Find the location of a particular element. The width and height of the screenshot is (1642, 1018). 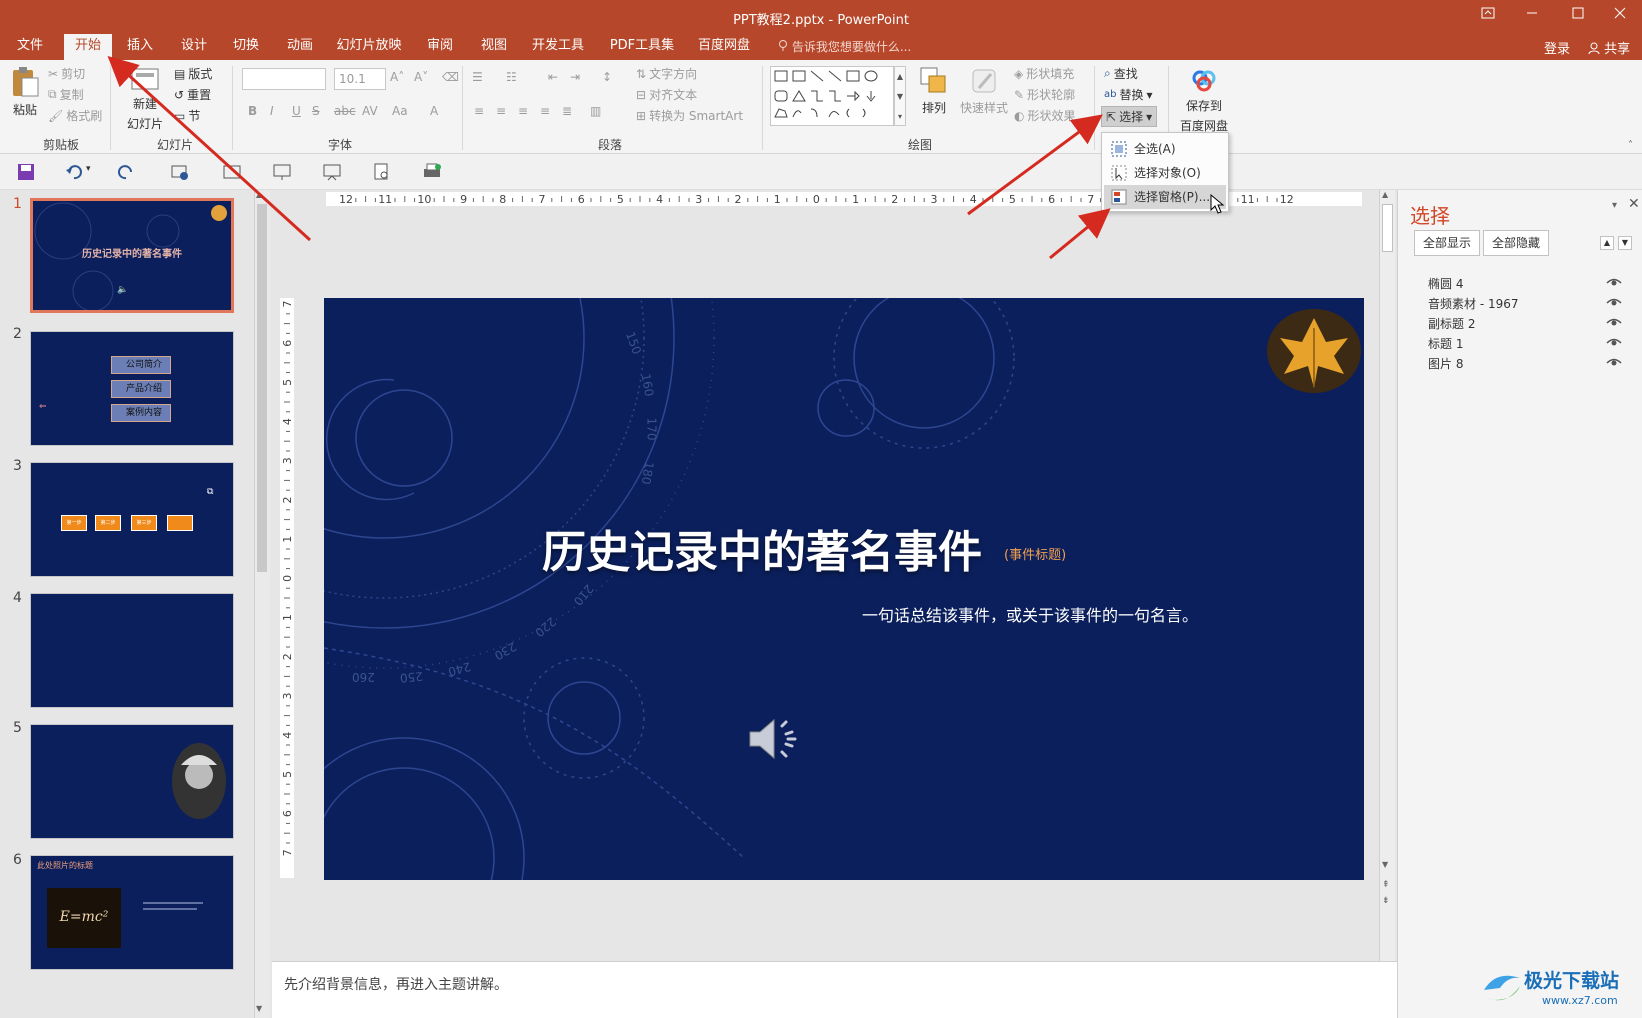

ribbon-display-options-button is located at coordinates (1488, 16).